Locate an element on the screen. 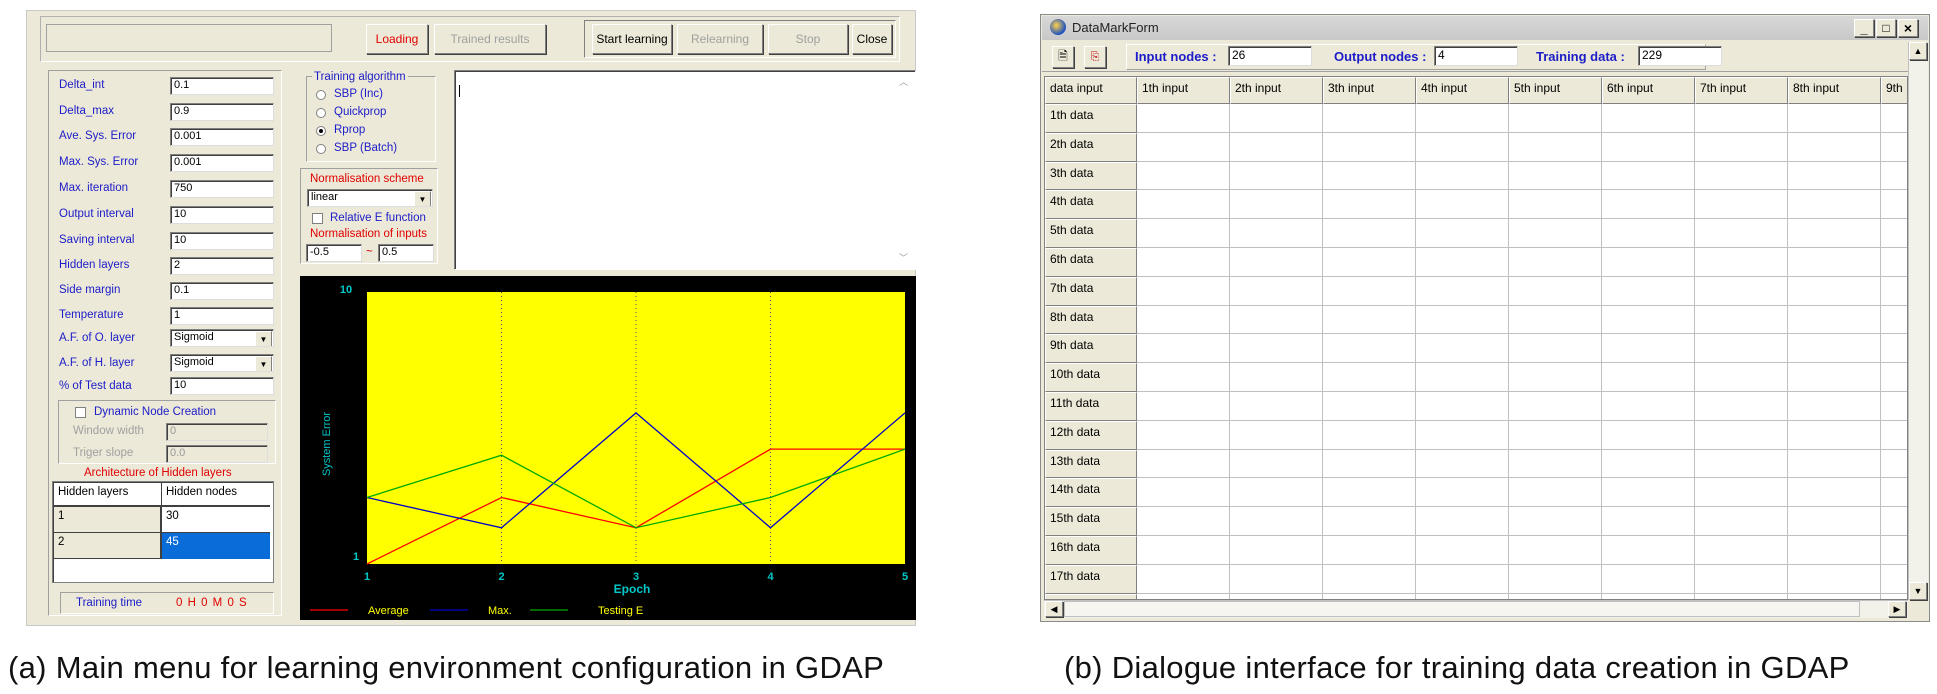  param-input: 10 is located at coordinates (222, 215).